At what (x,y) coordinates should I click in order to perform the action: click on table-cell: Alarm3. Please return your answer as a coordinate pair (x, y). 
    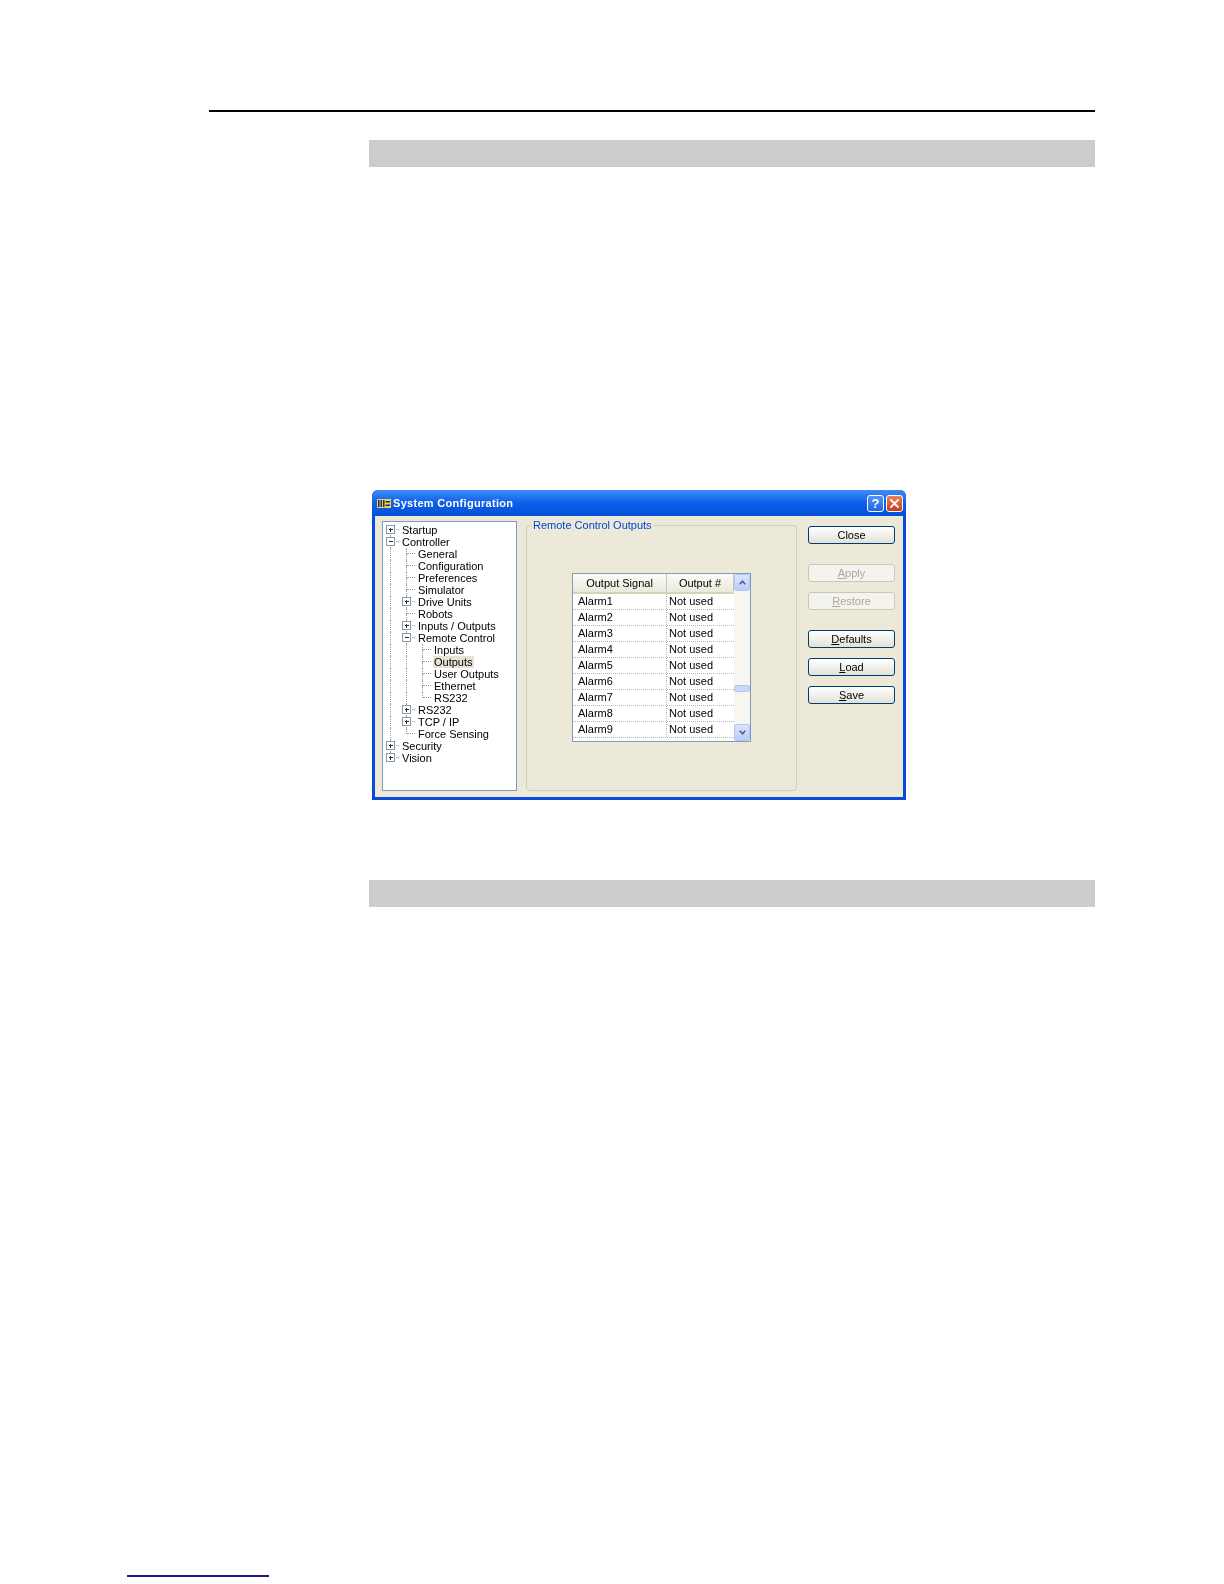
    Looking at the image, I should click on (620, 633).